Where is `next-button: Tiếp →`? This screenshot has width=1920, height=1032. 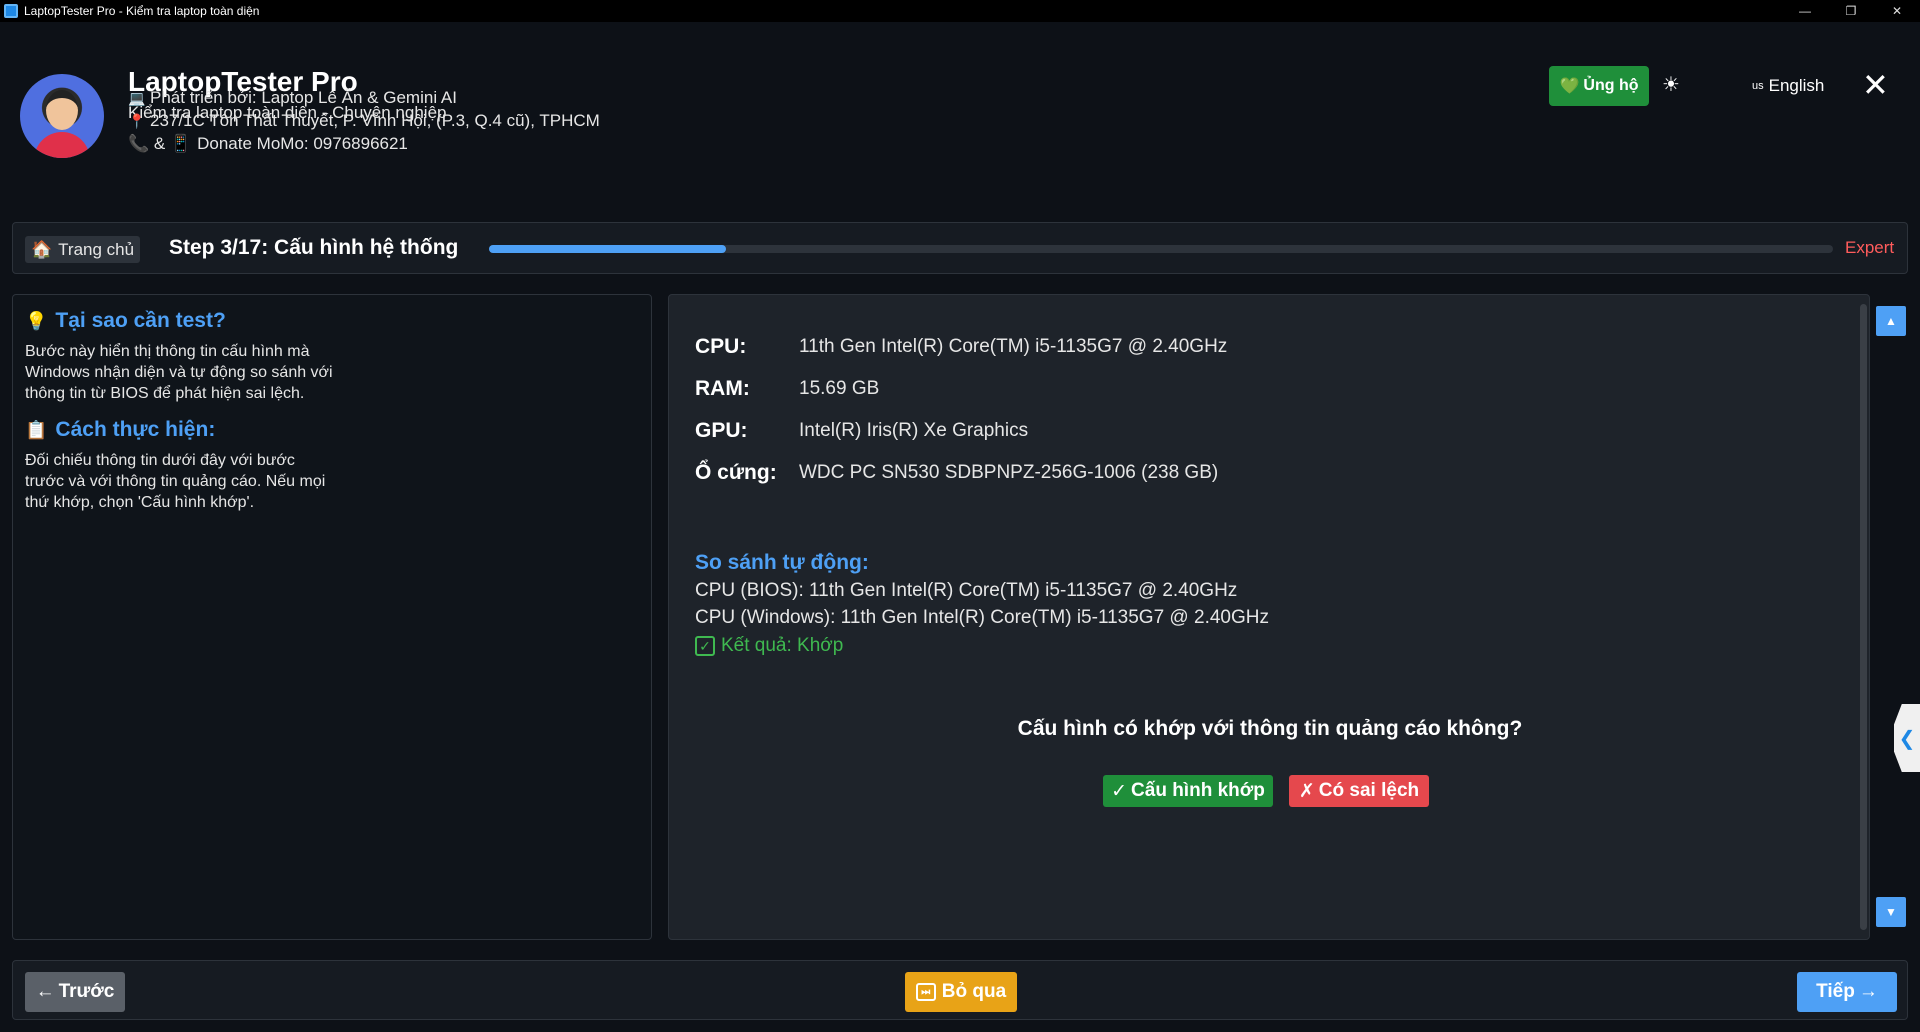 next-button: Tiếp → is located at coordinates (1847, 992).